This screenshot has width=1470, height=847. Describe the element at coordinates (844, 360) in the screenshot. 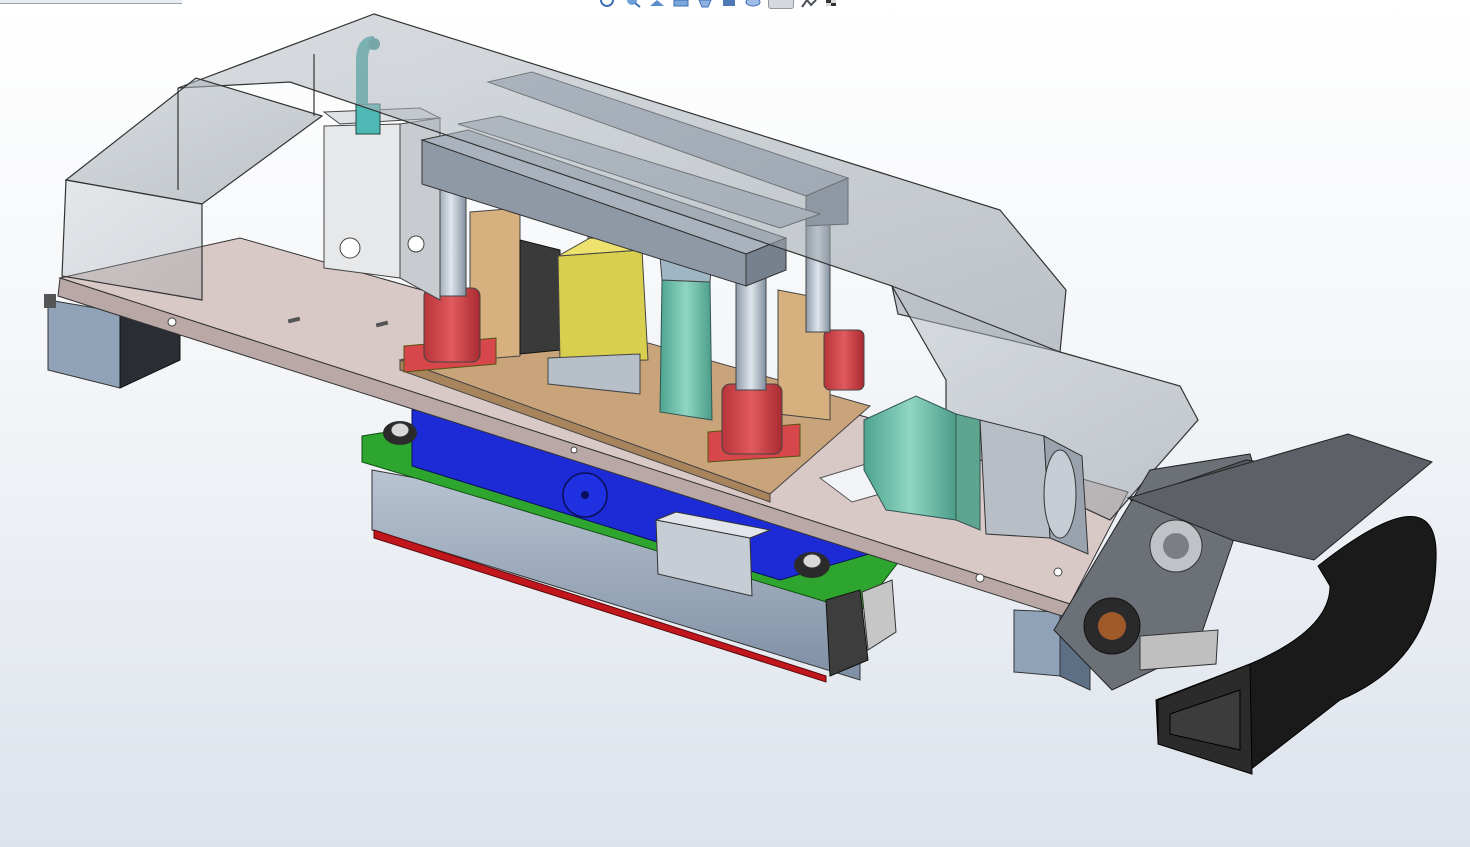

I see `cylinder-base-back` at that location.